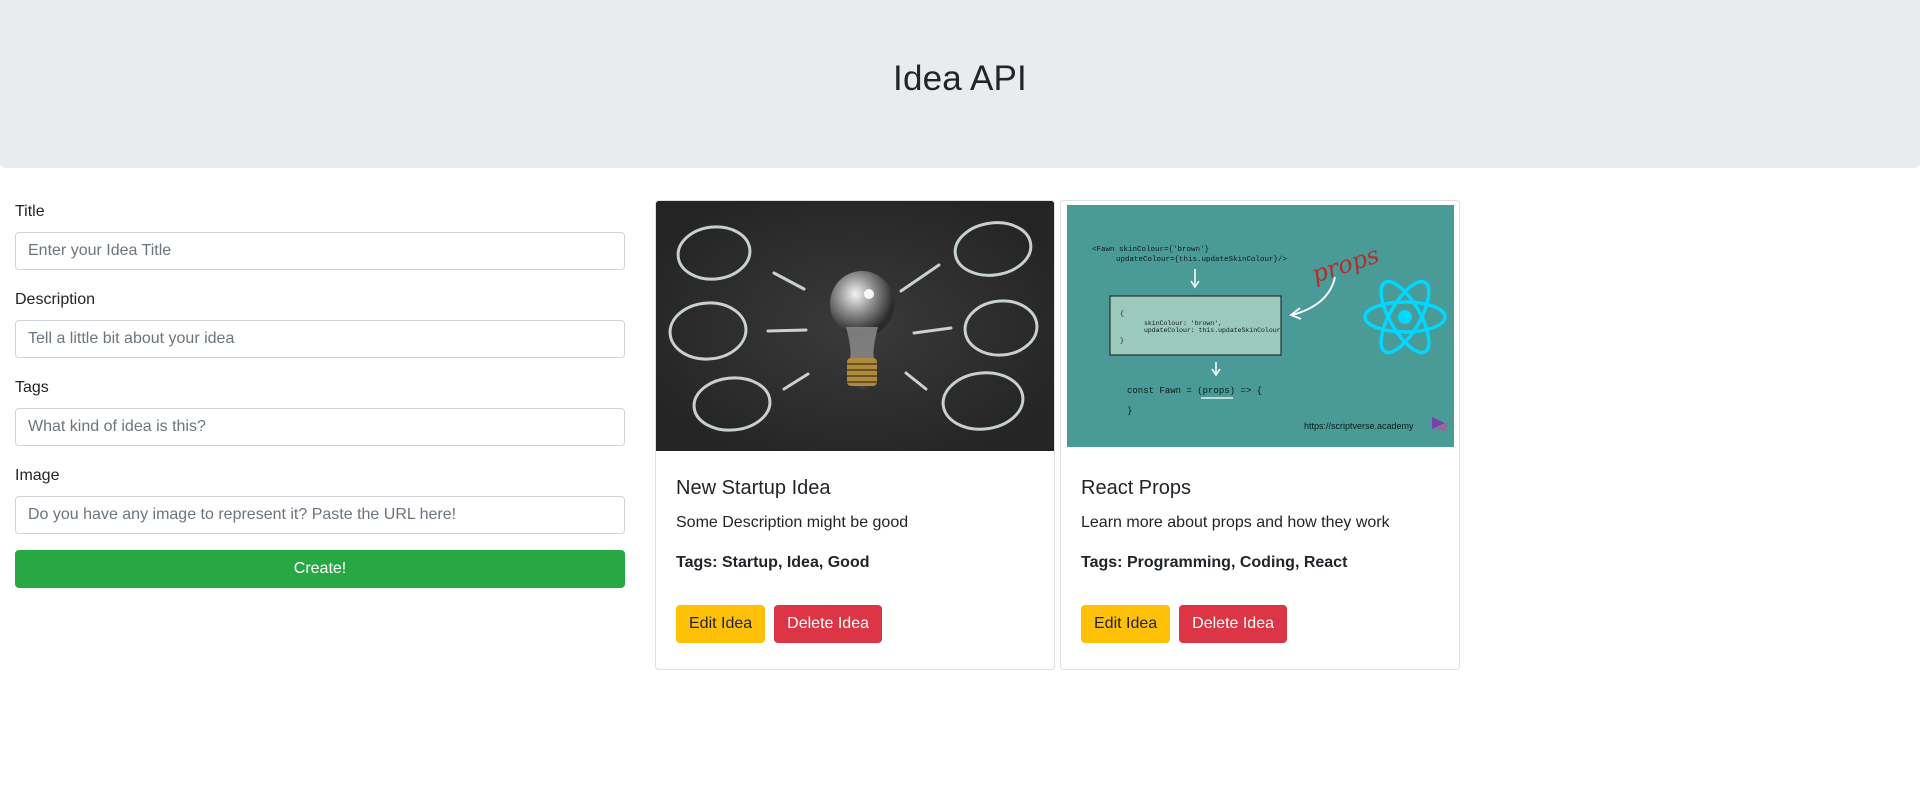 Image resolution: width=1920 pixels, height=791 pixels. What do you see at coordinates (1235, 522) in the screenshot?
I see `idea-description: Learn more about props and how they work` at bounding box center [1235, 522].